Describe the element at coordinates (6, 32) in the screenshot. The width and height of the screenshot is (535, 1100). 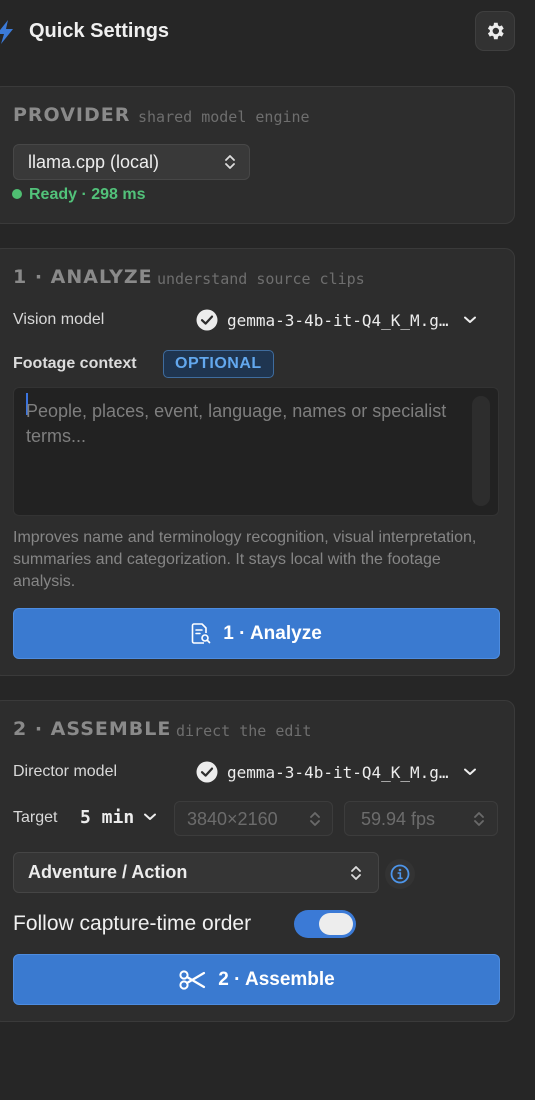
I see `lightning-icon` at that location.